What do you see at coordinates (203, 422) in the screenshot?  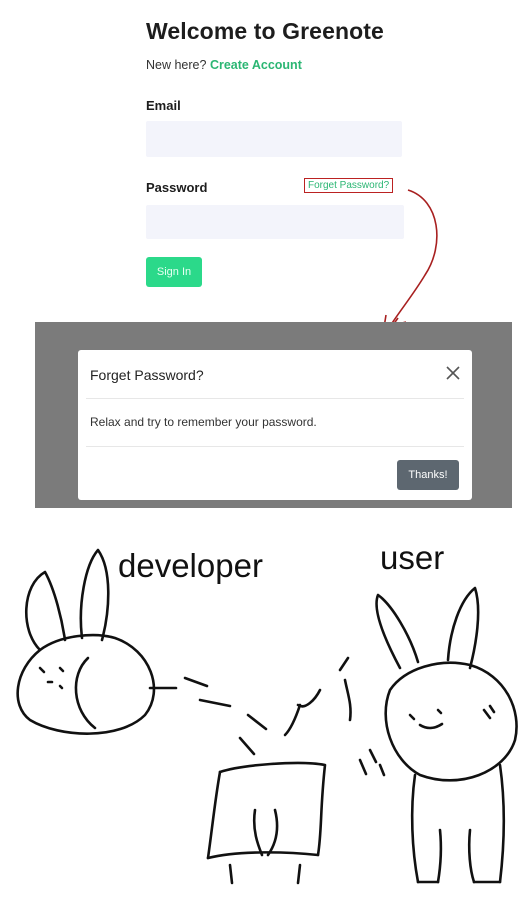 I see `modal-body: Relax and try to remember your password.` at bounding box center [203, 422].